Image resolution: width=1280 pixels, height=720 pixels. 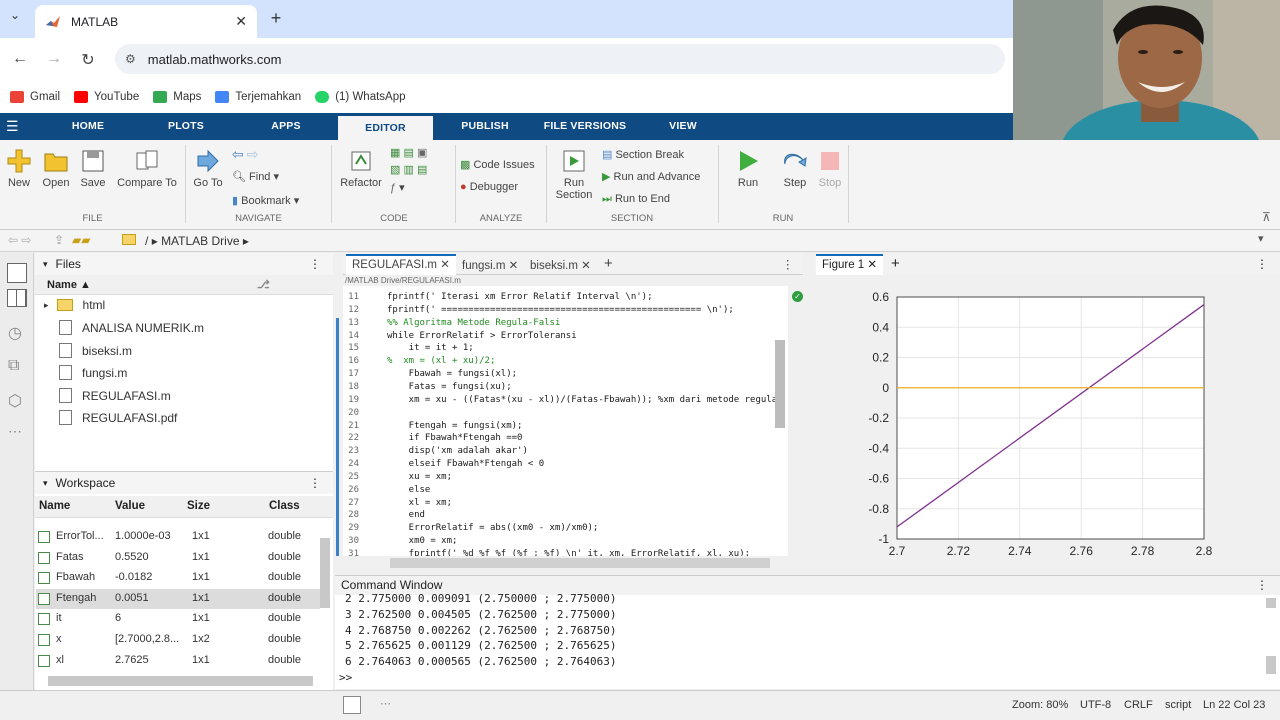 What do you see at coordinates (56, 168) in the screenshot?
I see `open-button: Open` at bounding box center [56, 168].